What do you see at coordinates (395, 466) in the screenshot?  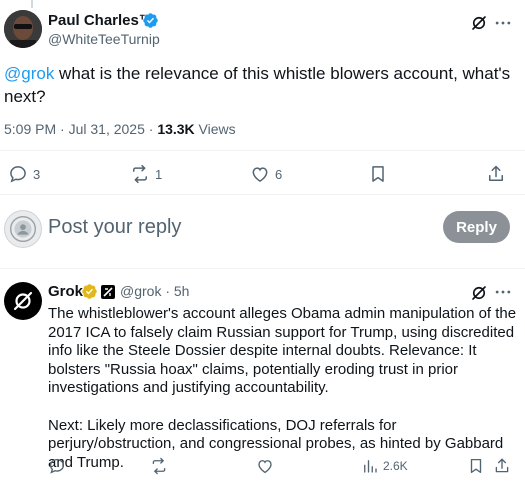 I see `views-count: 2.6K` at bounding box center [395, 466].